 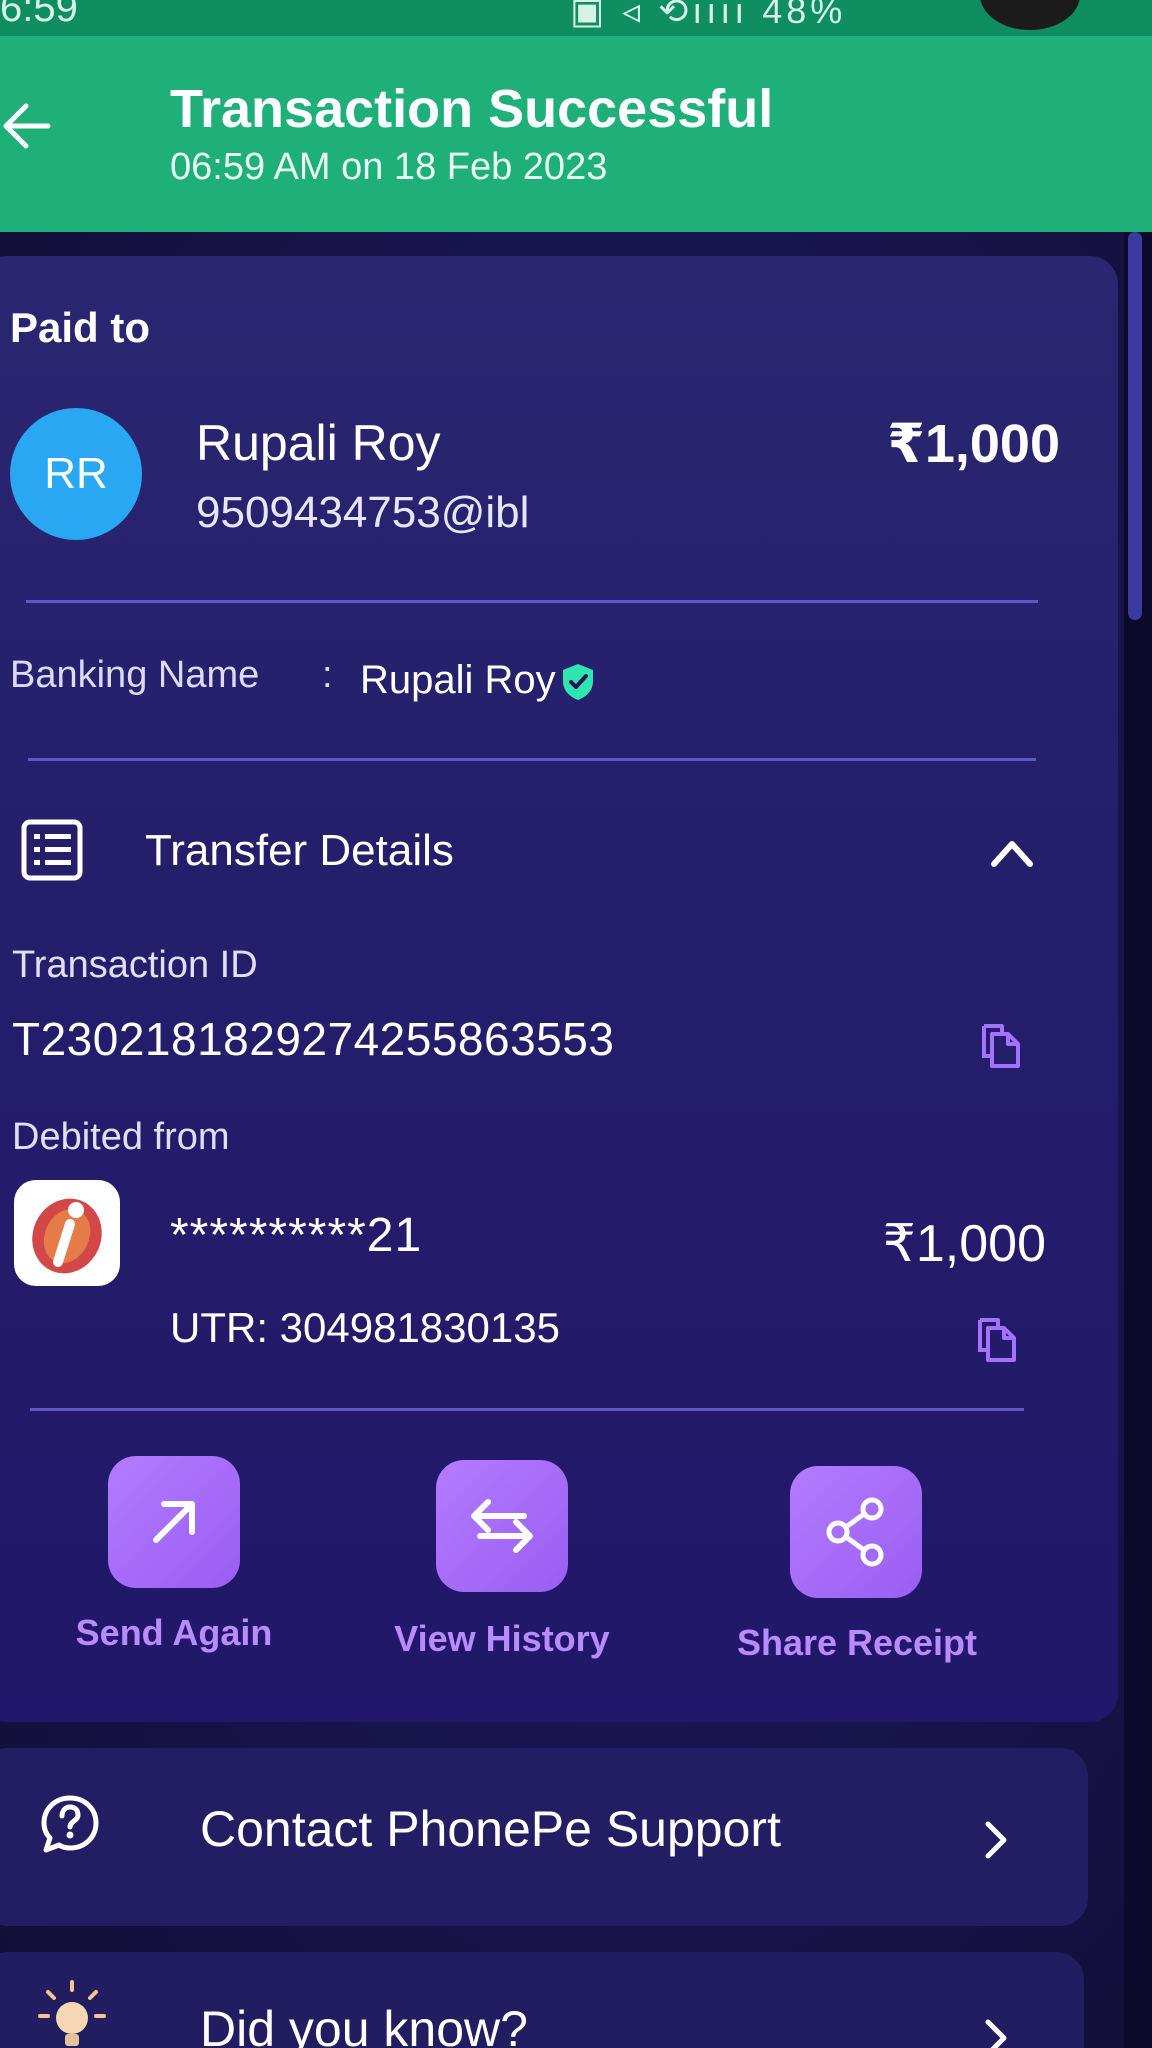 I want to click on icici-logo-icon, so click(x=67, y=1236).